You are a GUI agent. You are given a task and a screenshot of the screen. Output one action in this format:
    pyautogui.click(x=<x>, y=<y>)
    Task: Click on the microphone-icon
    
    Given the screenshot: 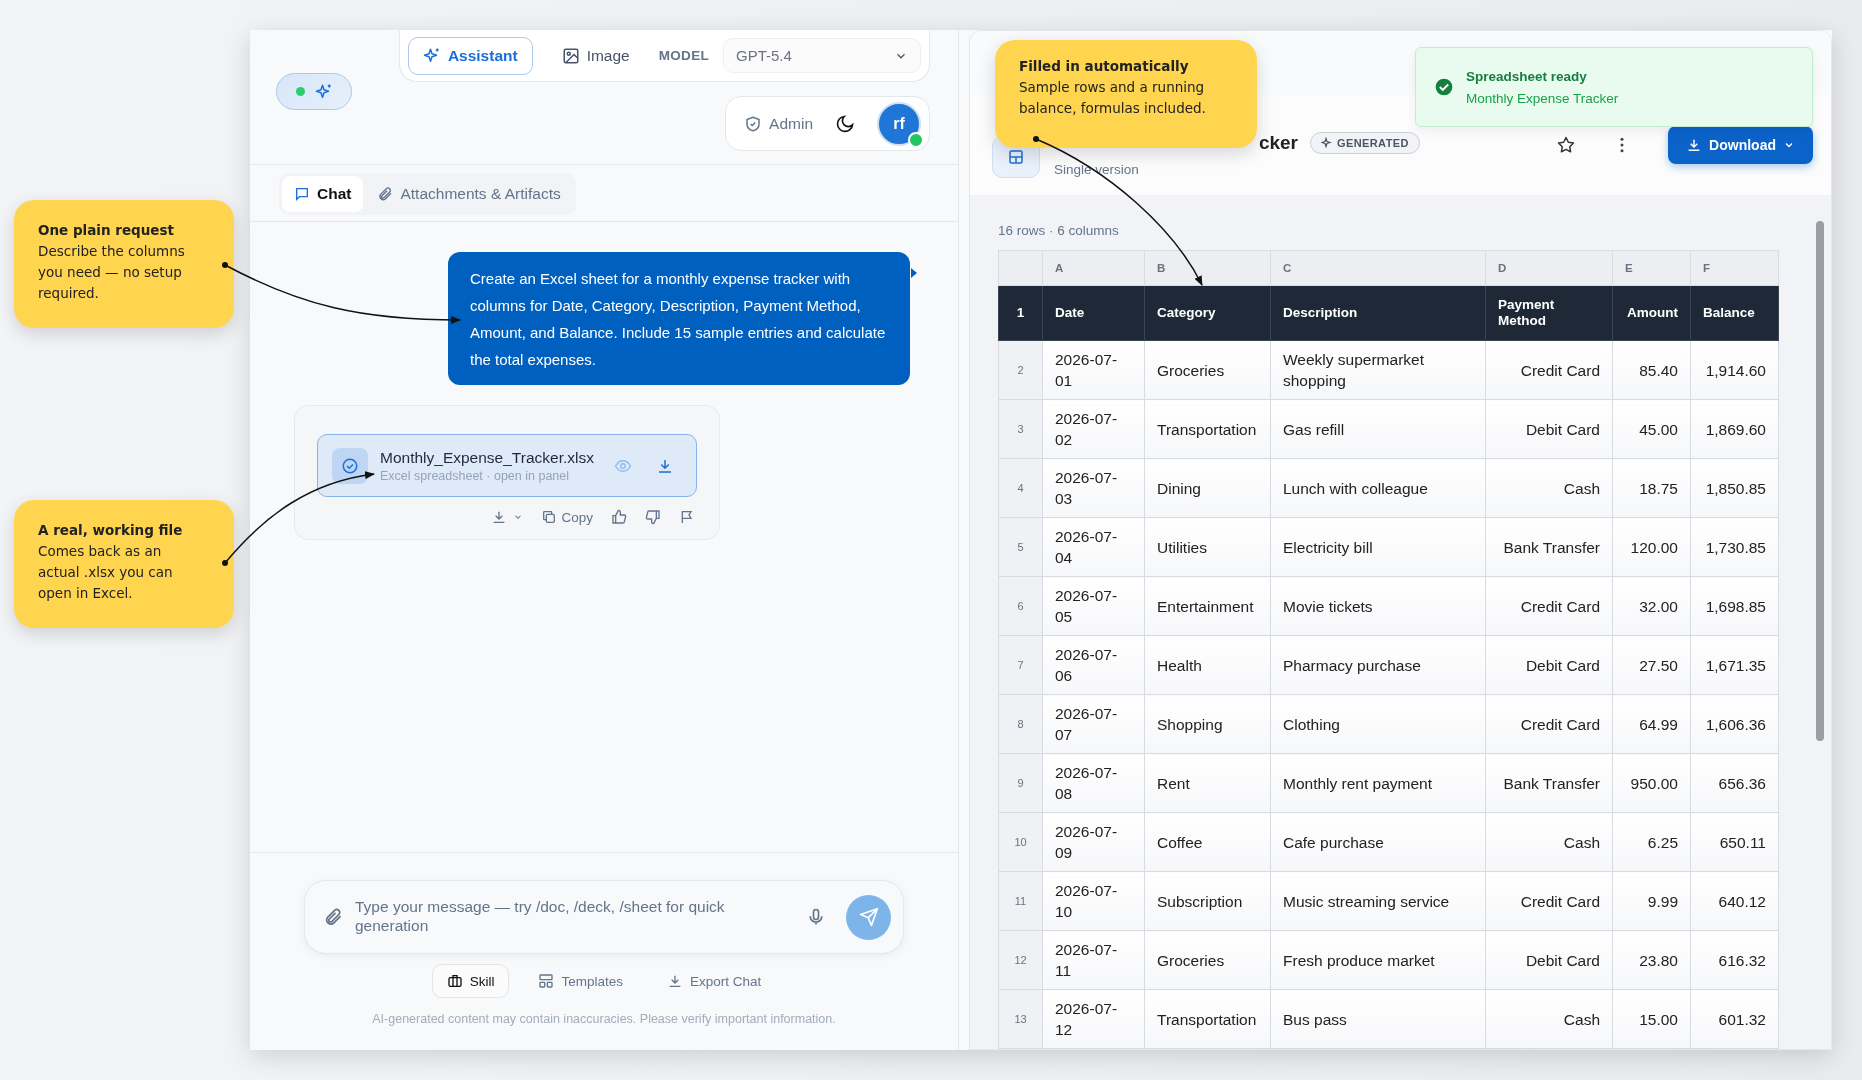 What is the action you would take?
    pyautogui.click(x=816, y=917)
    